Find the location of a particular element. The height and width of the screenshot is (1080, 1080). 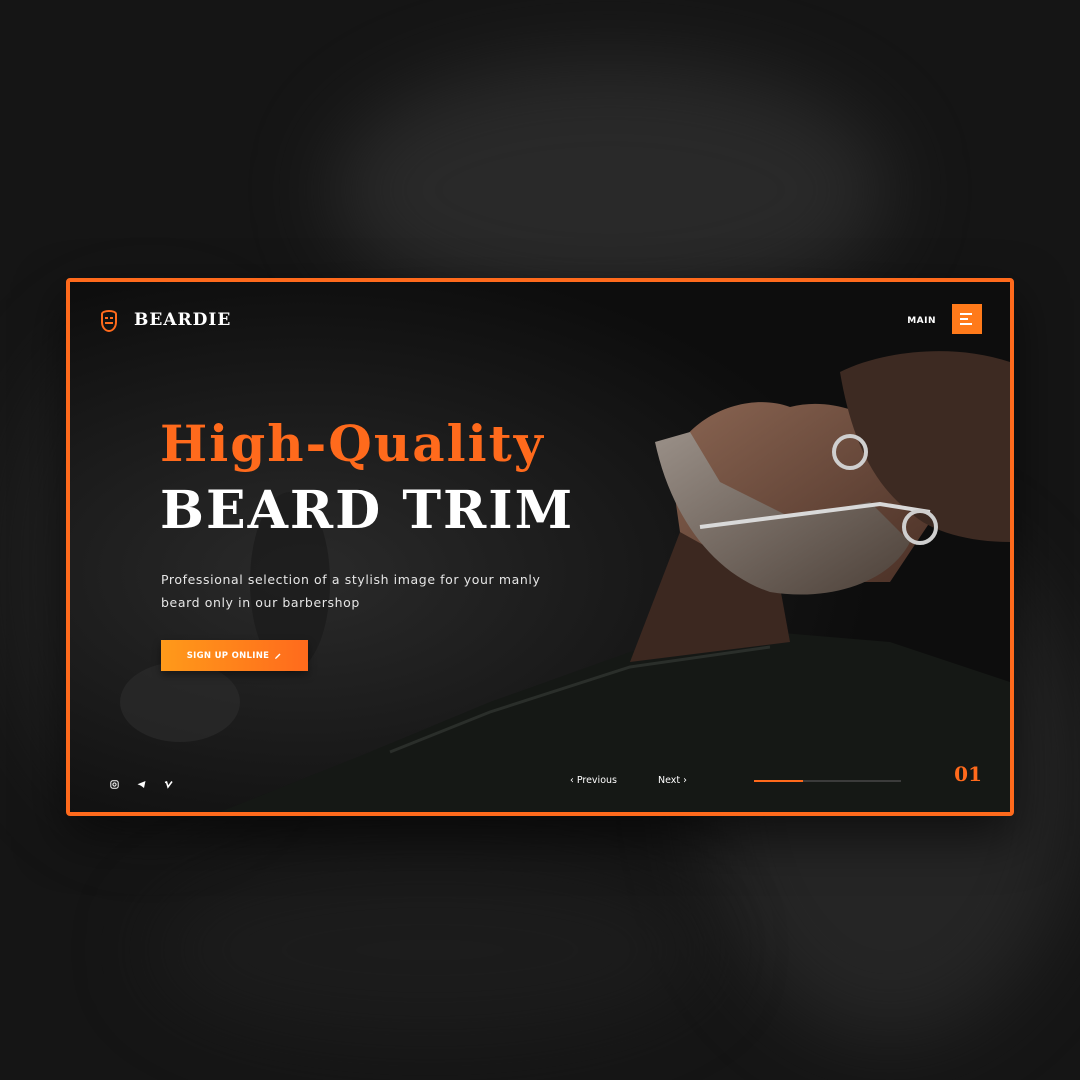

next-slide-button: Next › is located at coordinates (672, 780).